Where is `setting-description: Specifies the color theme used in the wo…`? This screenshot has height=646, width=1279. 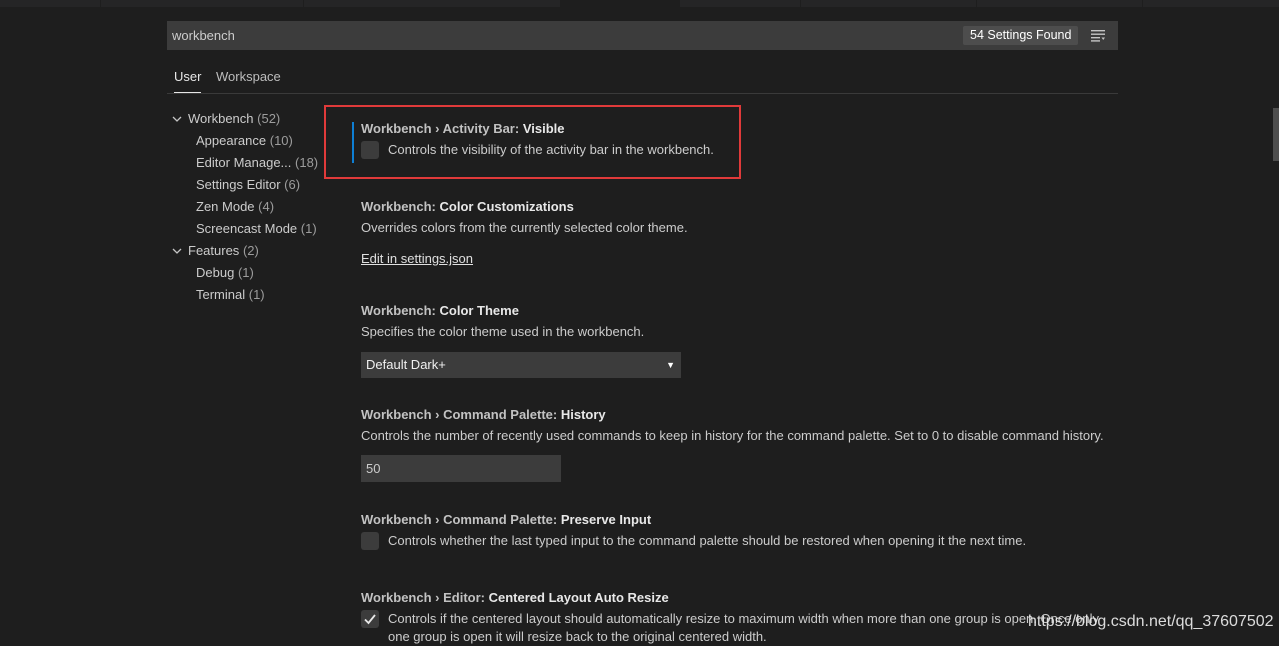
setting-description: Specifies the color theme used in the wo… is located at coordinates (503, 331).